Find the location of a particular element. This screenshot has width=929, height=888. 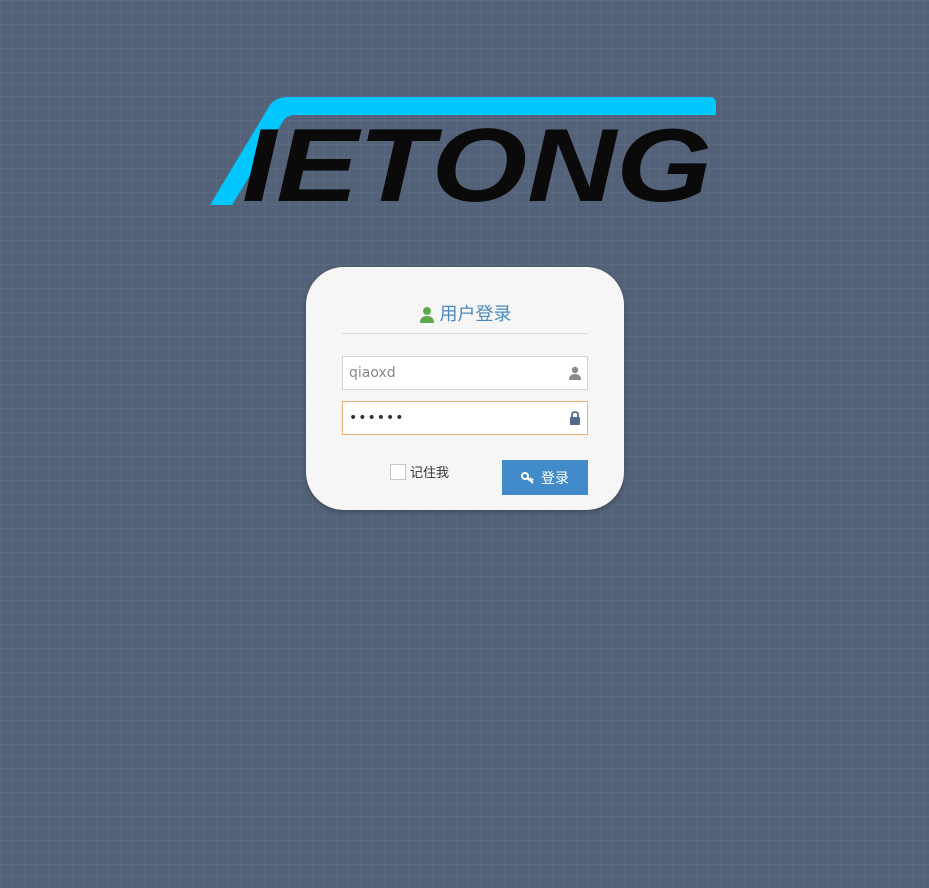

login-panel: 用户登录 记住我 登录 is located at coordinates (465, 388).